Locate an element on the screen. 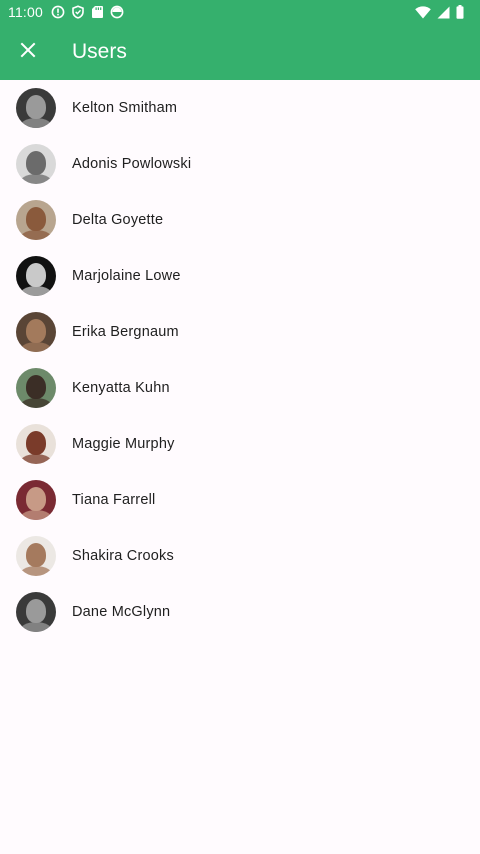 The height and width of the screenshot is (854, 480). cell-signal-icon is located at coordinates (443, 12).